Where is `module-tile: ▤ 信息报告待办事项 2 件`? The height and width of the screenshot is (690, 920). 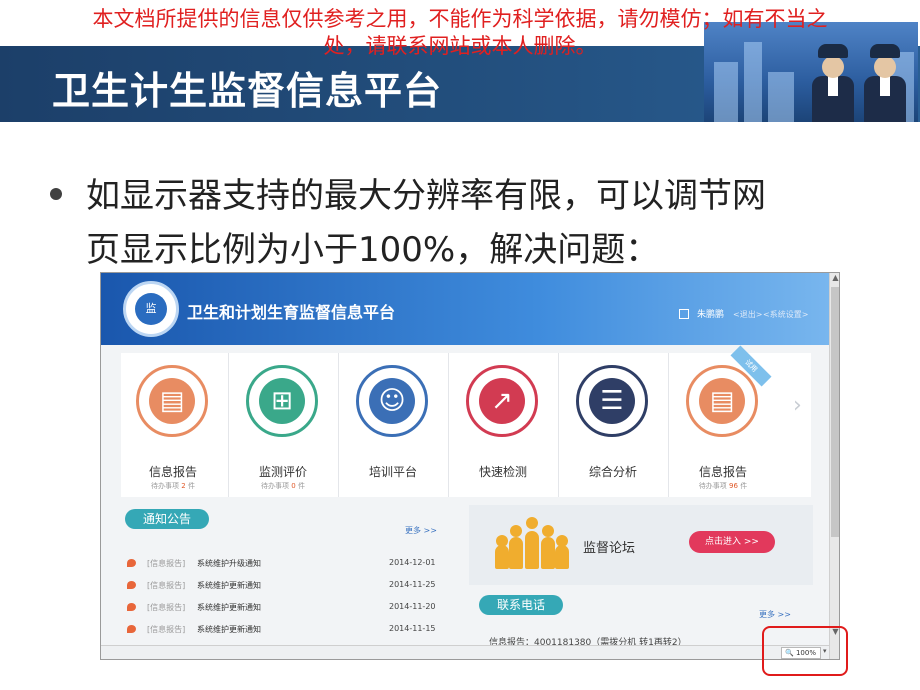
module-tile: ▤ 信息报告待办事项 2 件 is located at coordinates (173, 425).